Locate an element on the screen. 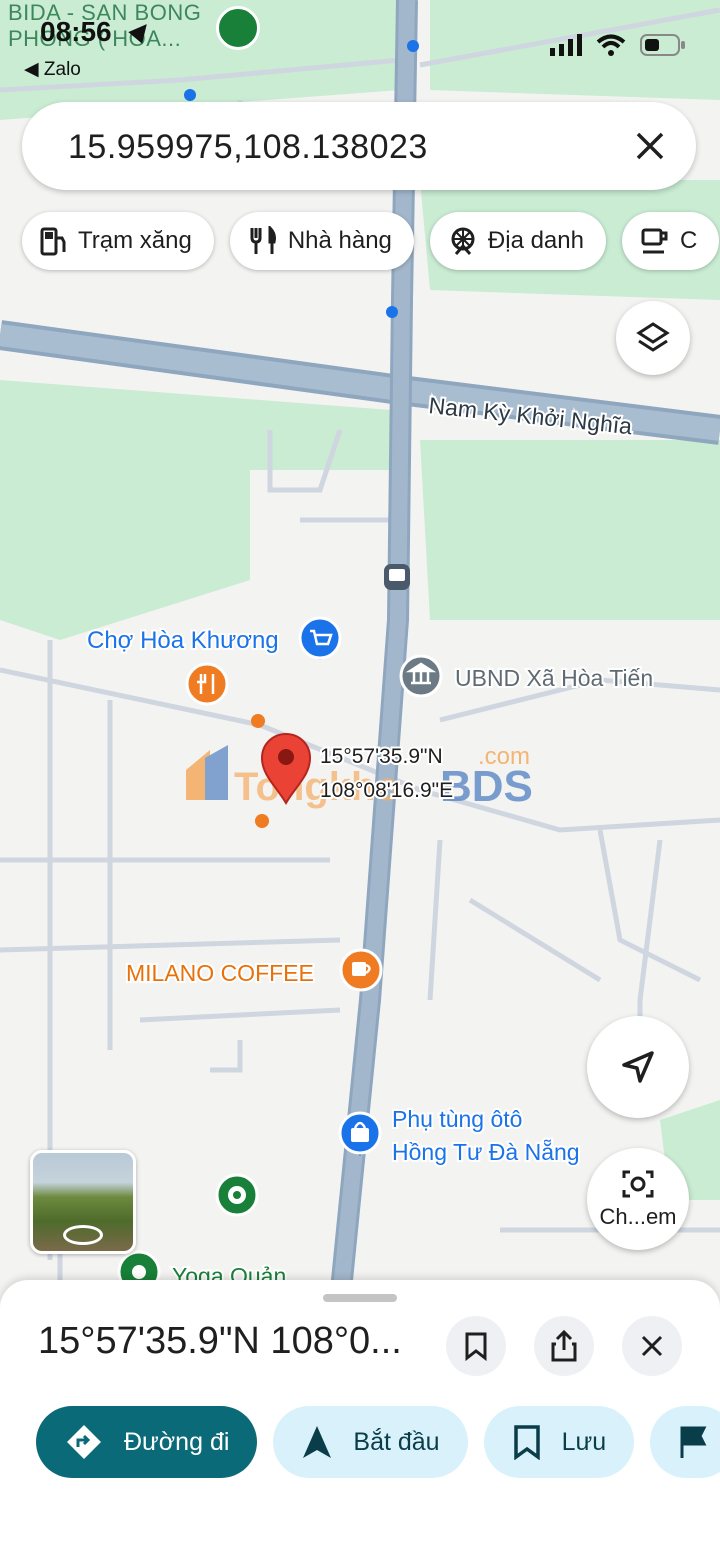  layers-icon is located at coordinates (653, 337).